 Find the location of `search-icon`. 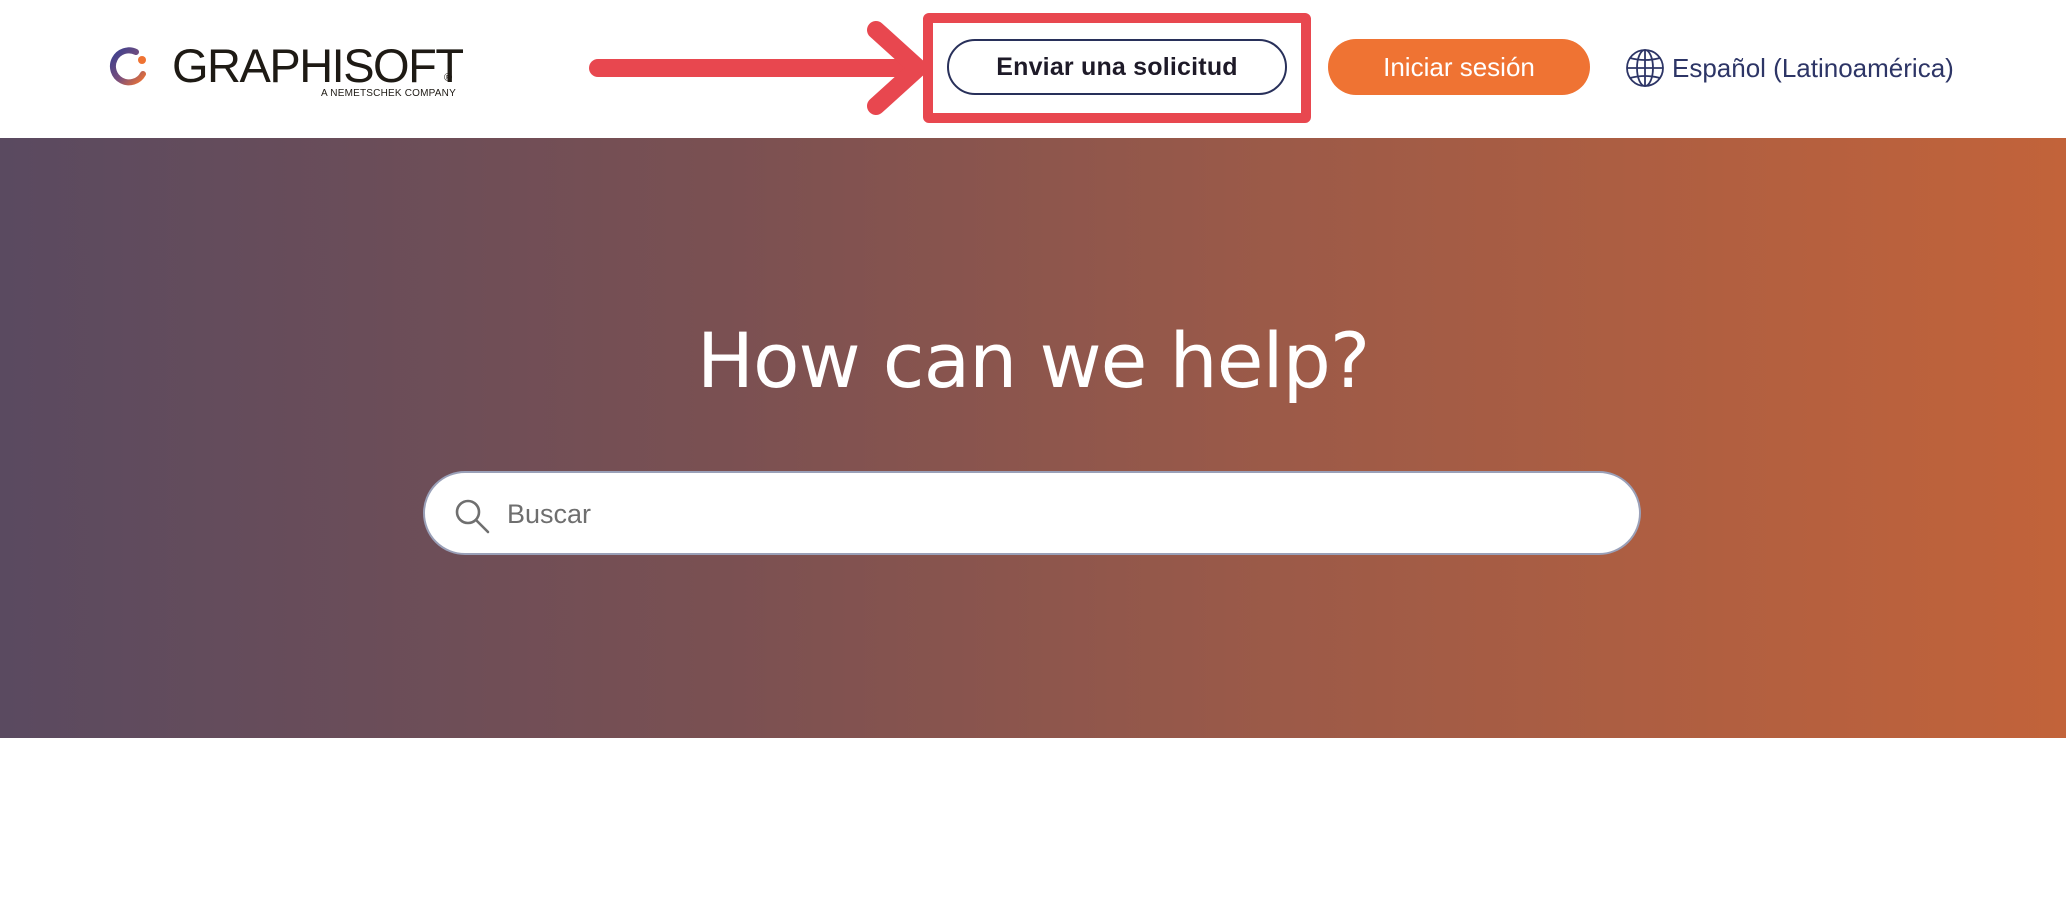

search-icon is located at coordinates (472, 516).